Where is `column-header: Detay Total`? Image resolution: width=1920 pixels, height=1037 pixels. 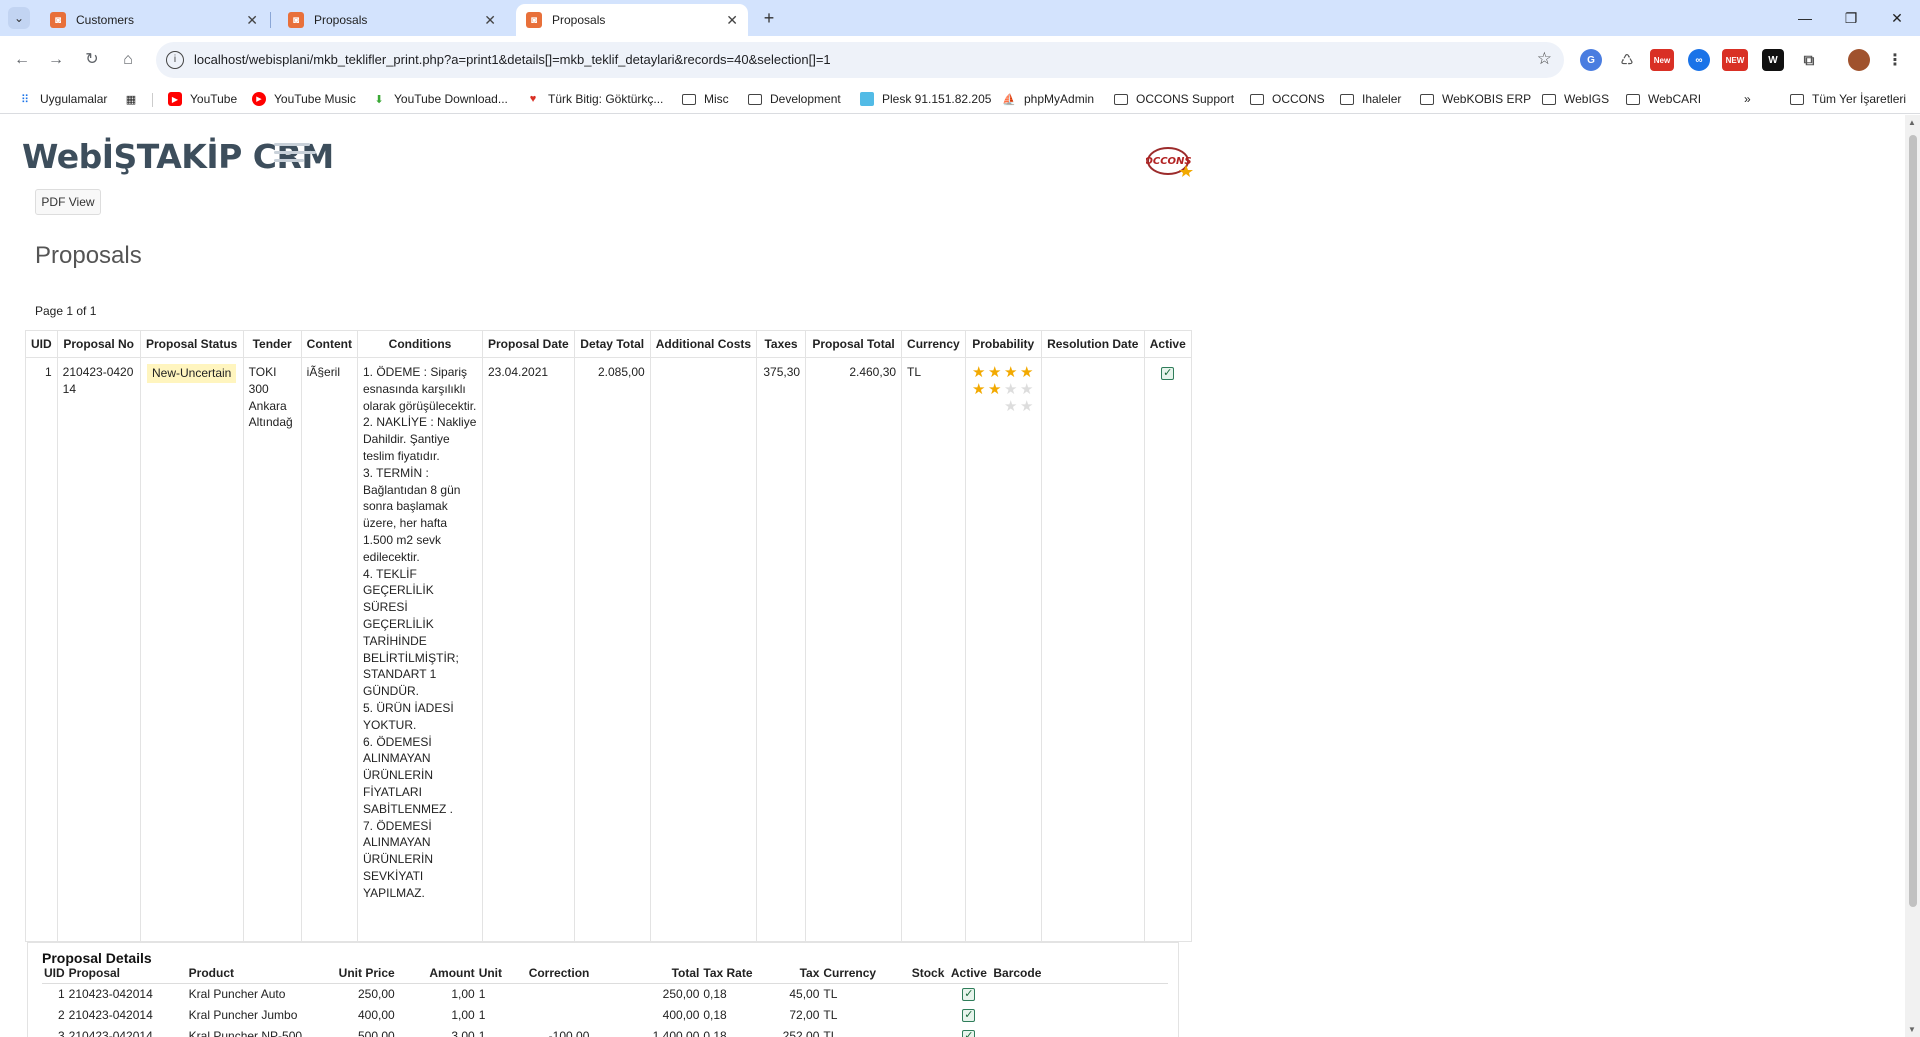
column-header: Detay Total is located at coordinates (612, 344).